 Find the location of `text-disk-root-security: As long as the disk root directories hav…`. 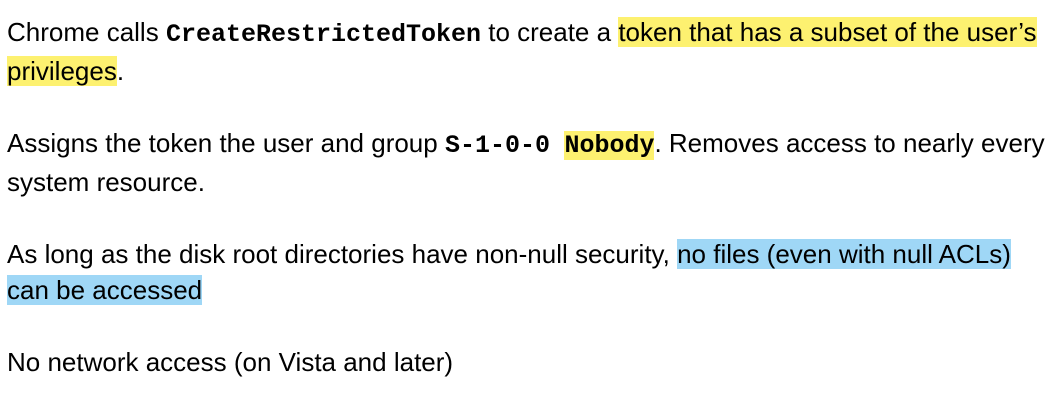

text-disk-root-security: As long as the disk root directories hav… is located at coordinates (342, 254).